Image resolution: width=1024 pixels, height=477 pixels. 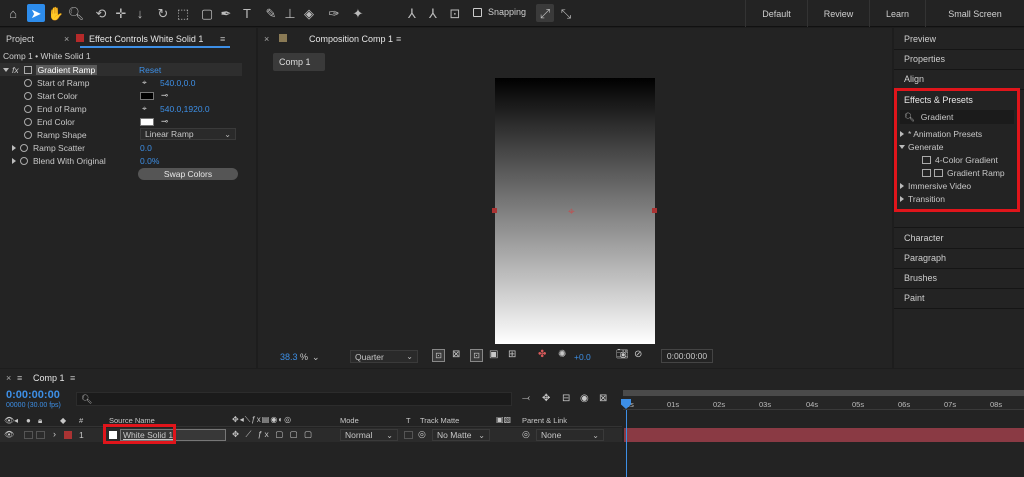 I want to click on motion-blur-icon: ⊠, so click(x=603, y=398).